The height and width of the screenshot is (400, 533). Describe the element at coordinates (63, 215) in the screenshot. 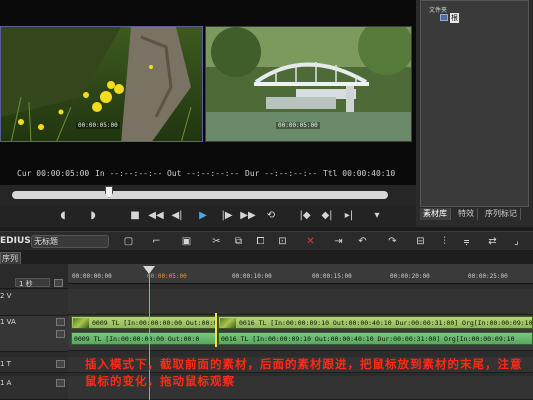

I see `set-in-icon: ◖` at that location.